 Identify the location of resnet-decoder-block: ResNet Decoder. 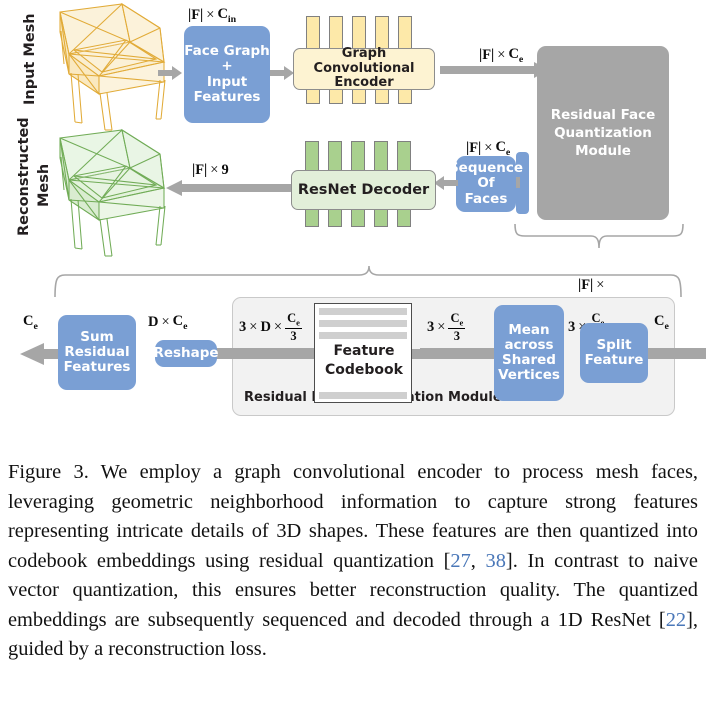
(363, 190).